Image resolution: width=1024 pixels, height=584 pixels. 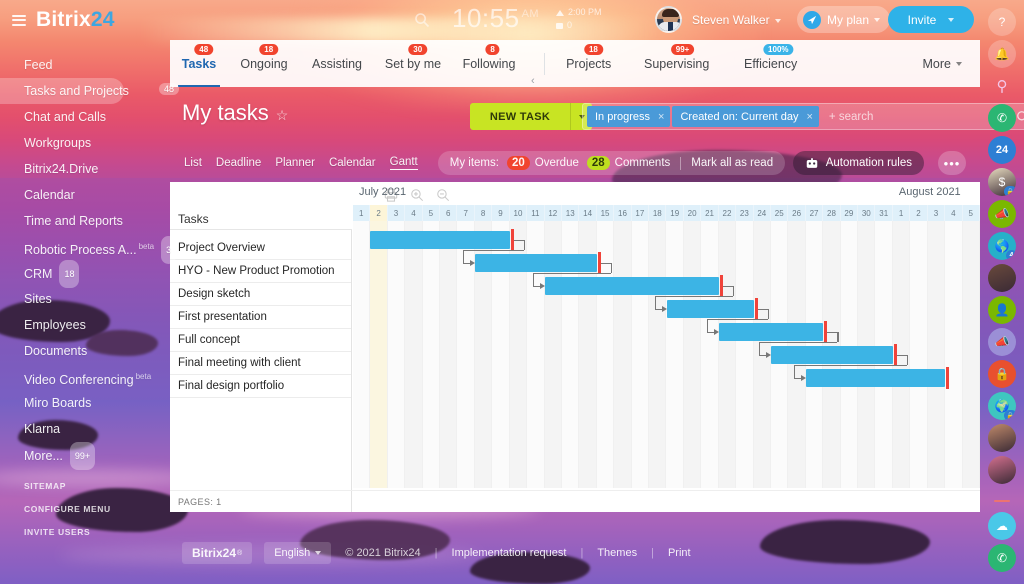 What do you see at coordinates (90, 91) in the screenshot?
I see `sidebar-item-tasks-and-projects: Tasks and Projects 48` at bounding box center [90, 91].